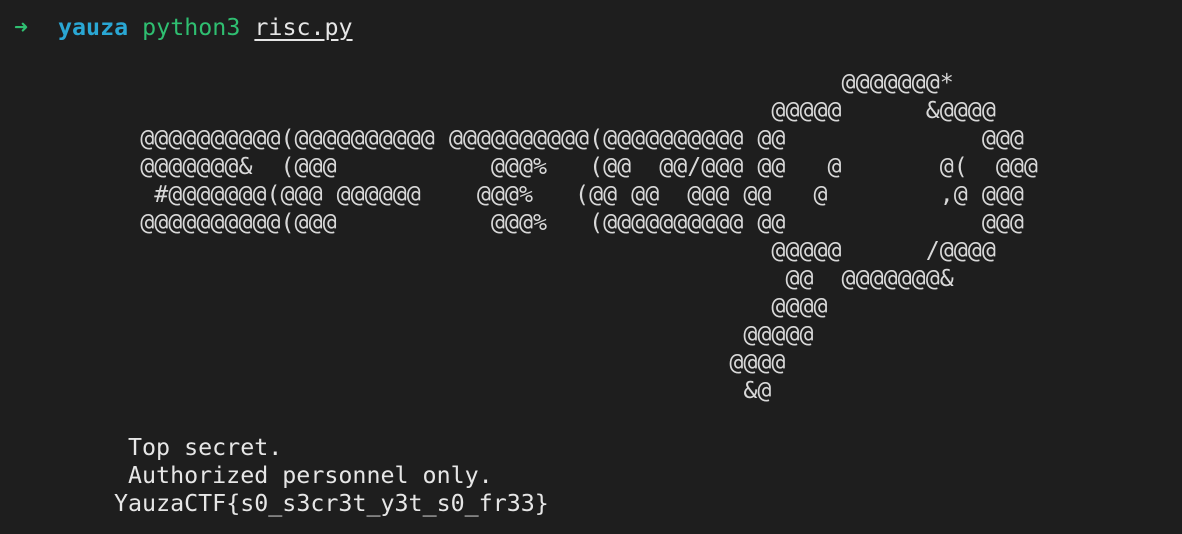  What do you see at coordinates (21, 27) in the screenshot?
I see `prompt-arrow-icon: ➜` at bounding box center [21, 27].